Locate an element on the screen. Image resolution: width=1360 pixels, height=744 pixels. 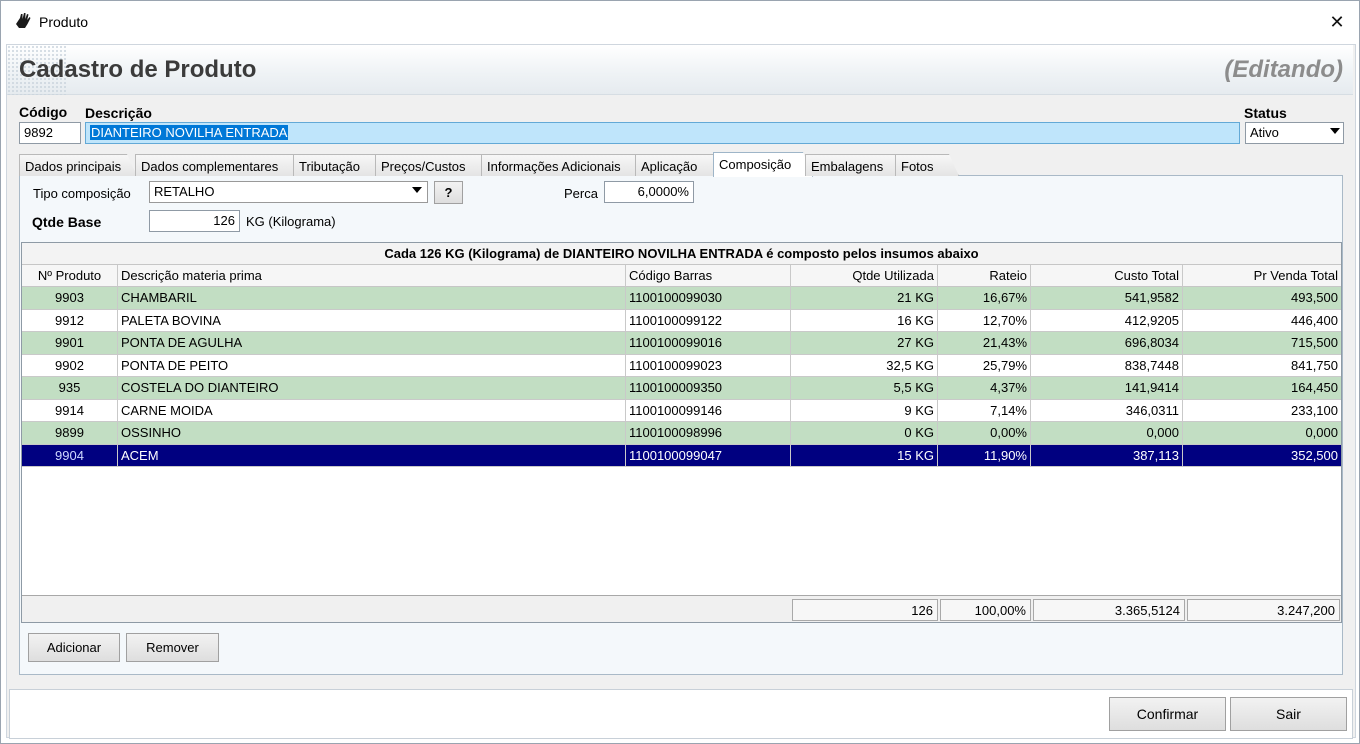
cell-codigo-barras: 1100100099023 is located at coordinates (708, 365).